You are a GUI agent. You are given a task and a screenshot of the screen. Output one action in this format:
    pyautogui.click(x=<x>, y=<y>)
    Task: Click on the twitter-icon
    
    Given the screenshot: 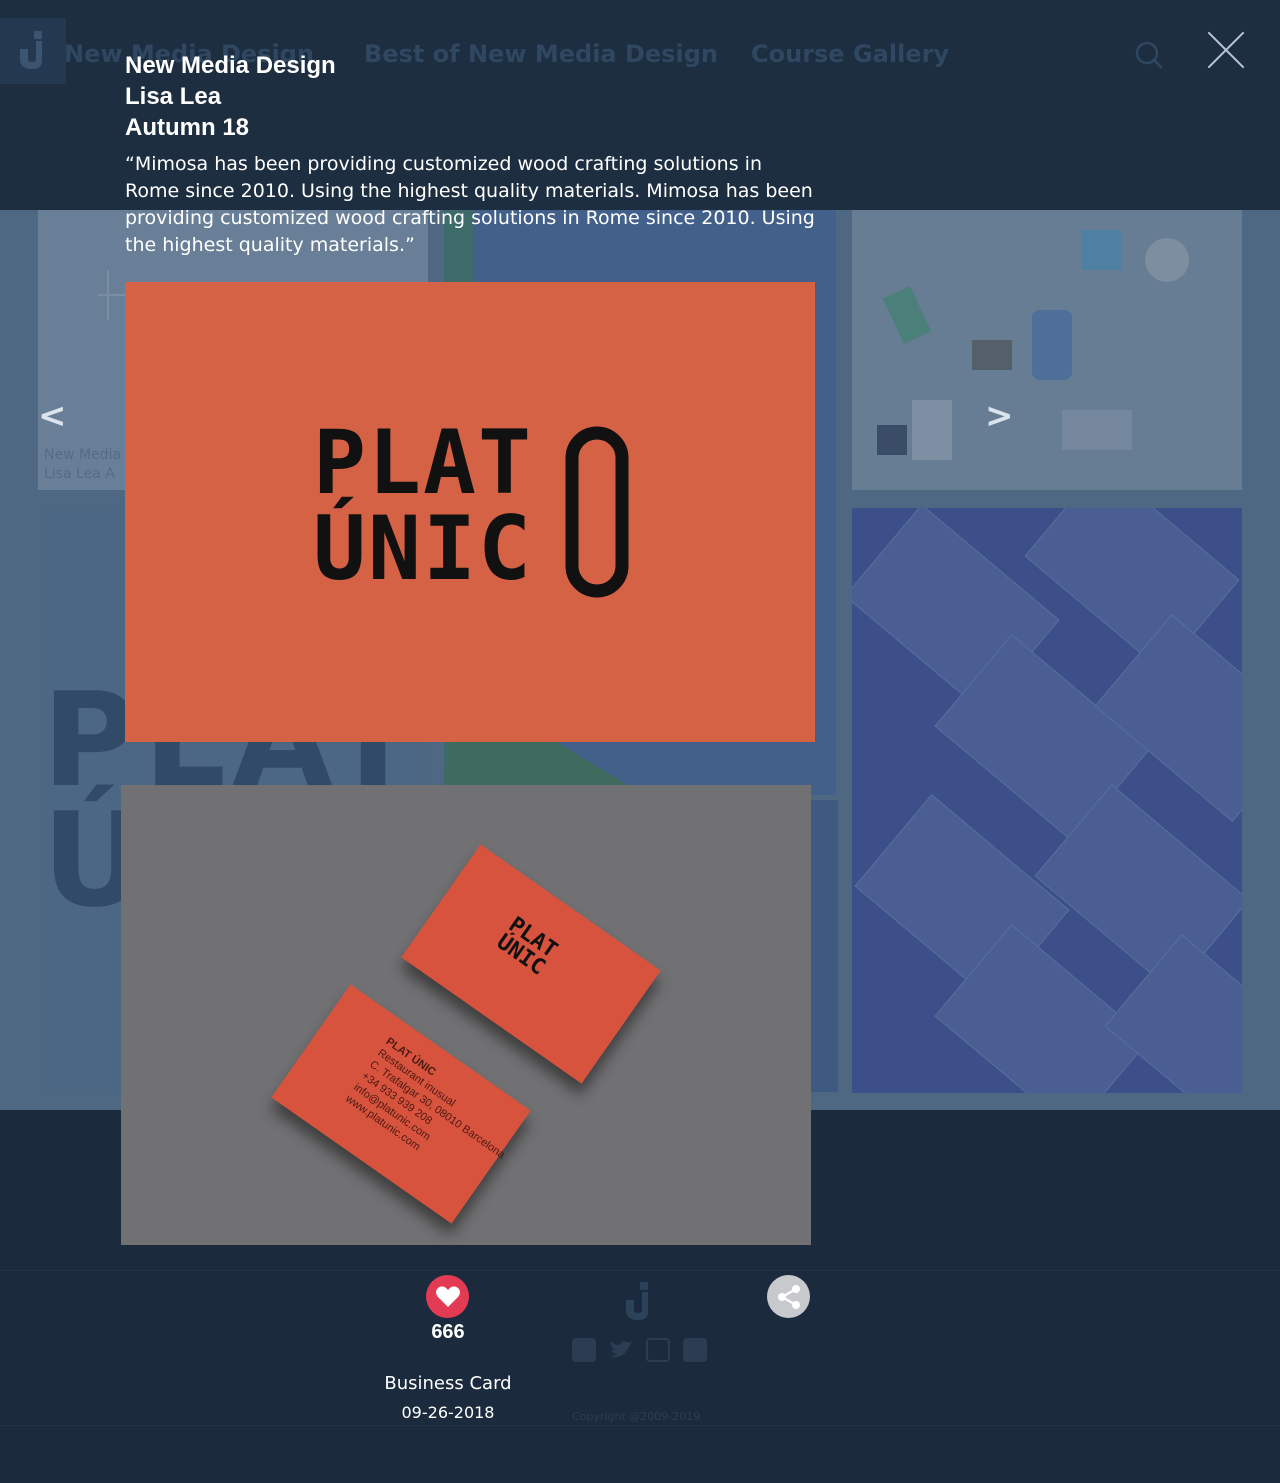 What is the action you would take?
    pyautogui.click(x=620, y=1350)
    